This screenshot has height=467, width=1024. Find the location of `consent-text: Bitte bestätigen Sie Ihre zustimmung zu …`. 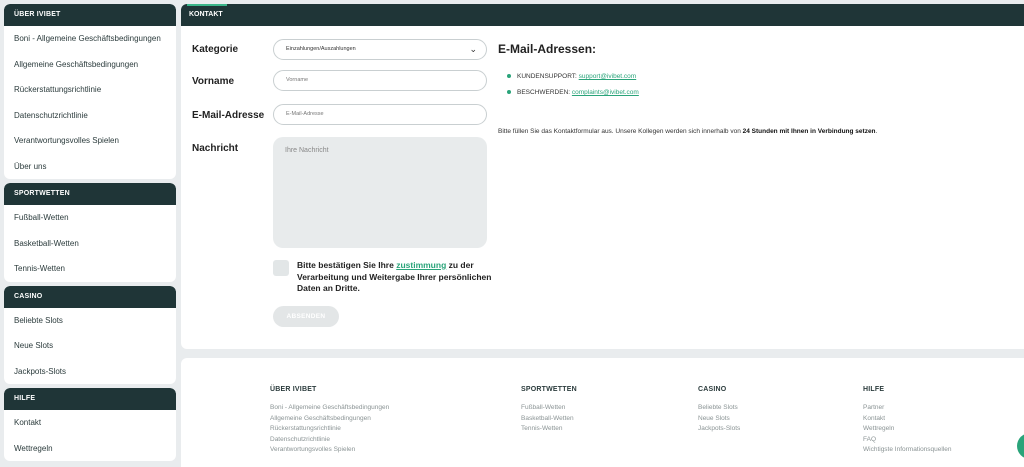

consent-text: Bitte bestätigen Sie Ihre zustimmung zu … is located at coordinates (394, 277).